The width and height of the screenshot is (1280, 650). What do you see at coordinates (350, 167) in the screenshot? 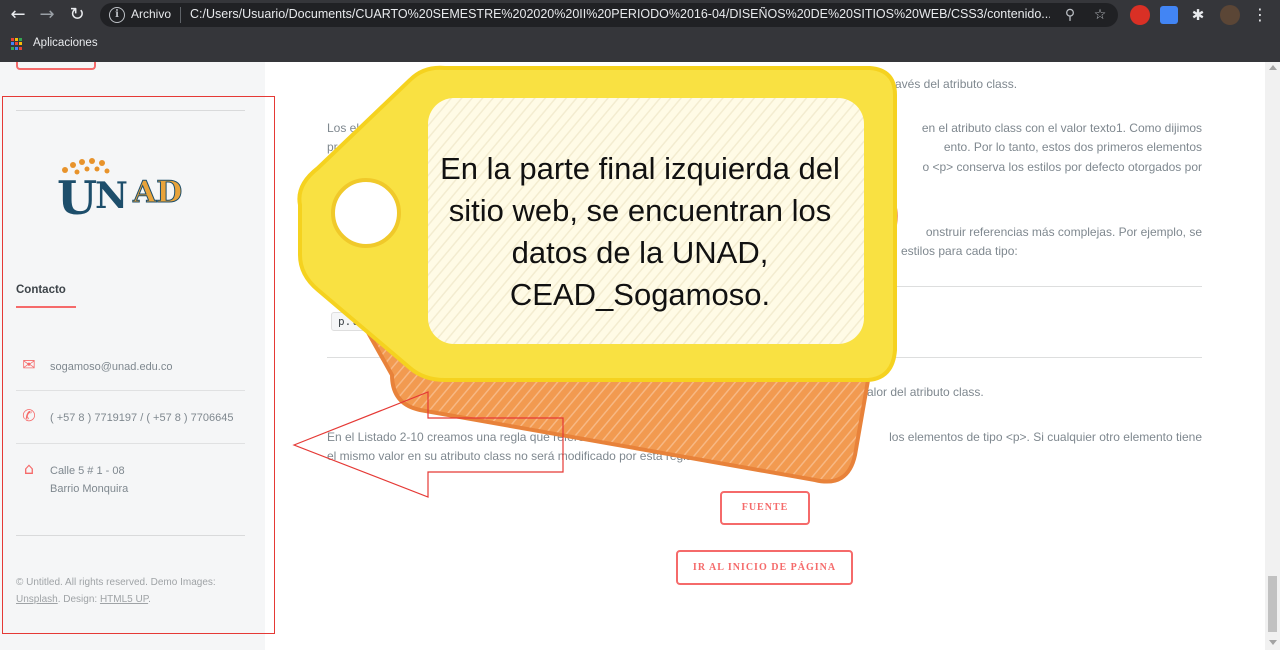
I see `paragraph-fragment: navegad` at bounding box center [350, 167].